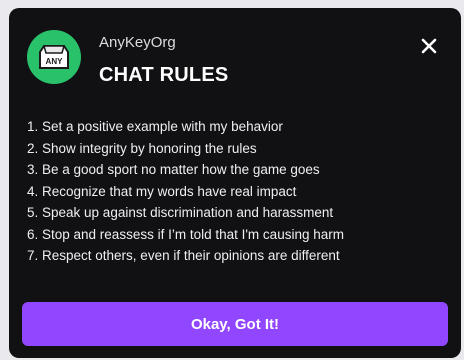 The height and width of the screenshot is (360, 464). What do you see at coordinates (55, 61) in the screenshot?
I see `logo-text: ANY` at bounding box center [55, 61].